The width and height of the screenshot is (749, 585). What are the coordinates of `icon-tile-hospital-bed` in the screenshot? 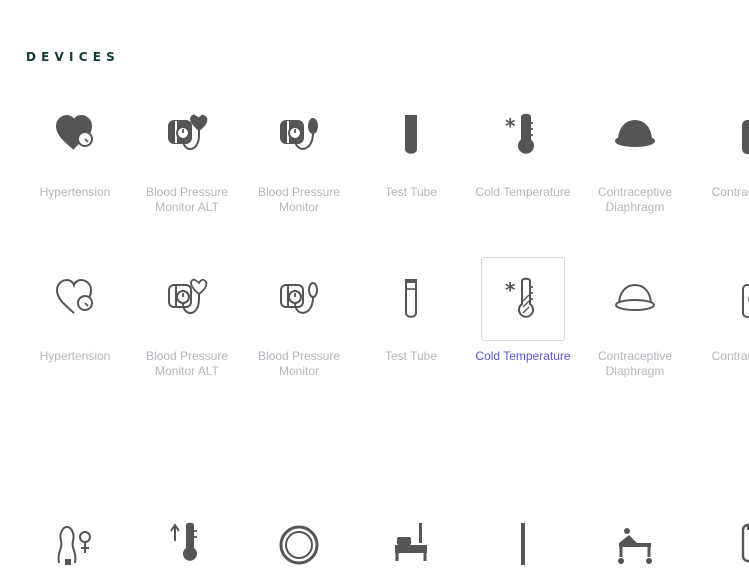 It's located at (411, 543).